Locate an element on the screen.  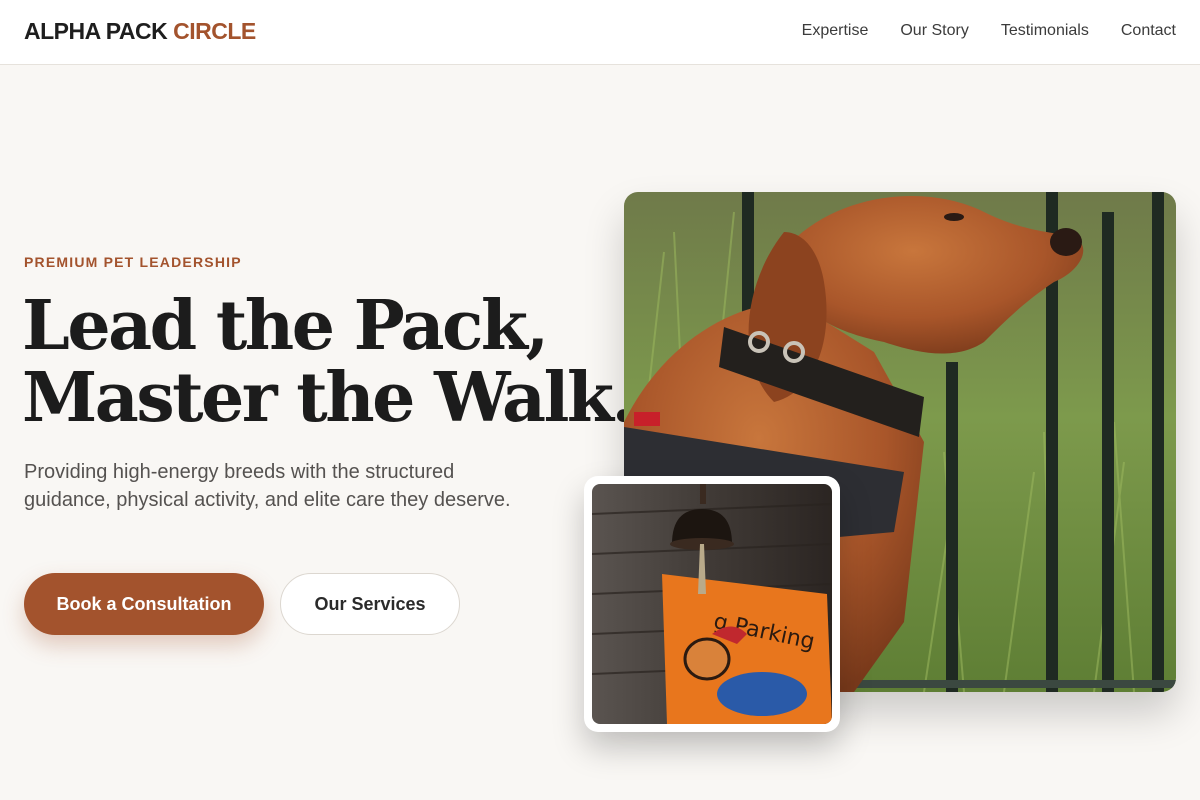
dog-parking-sign-photo: g Parking is located at coordinates (712, 604).